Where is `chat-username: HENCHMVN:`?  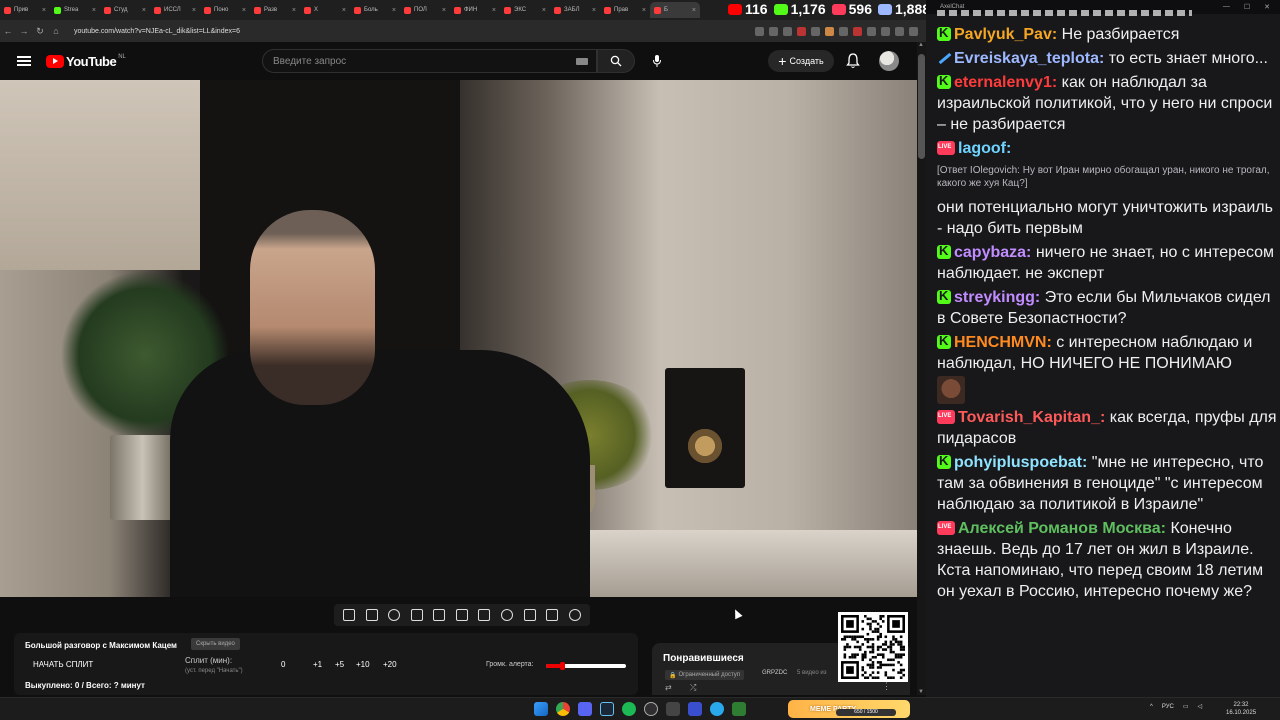
chat-username: HENCHMVN: is located at coordinates (1003, 342).